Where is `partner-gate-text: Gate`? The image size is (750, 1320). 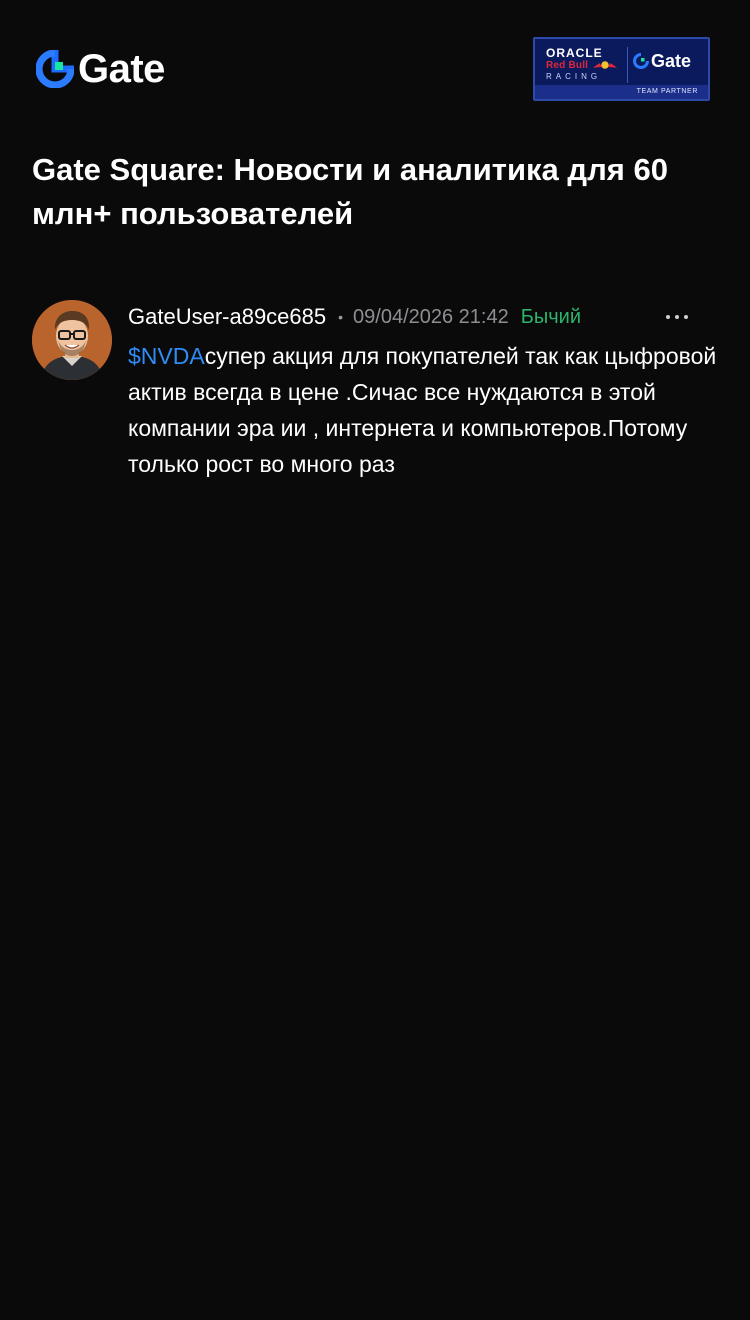 partner-gate-text: Gate is located at coordinates (671, 61).